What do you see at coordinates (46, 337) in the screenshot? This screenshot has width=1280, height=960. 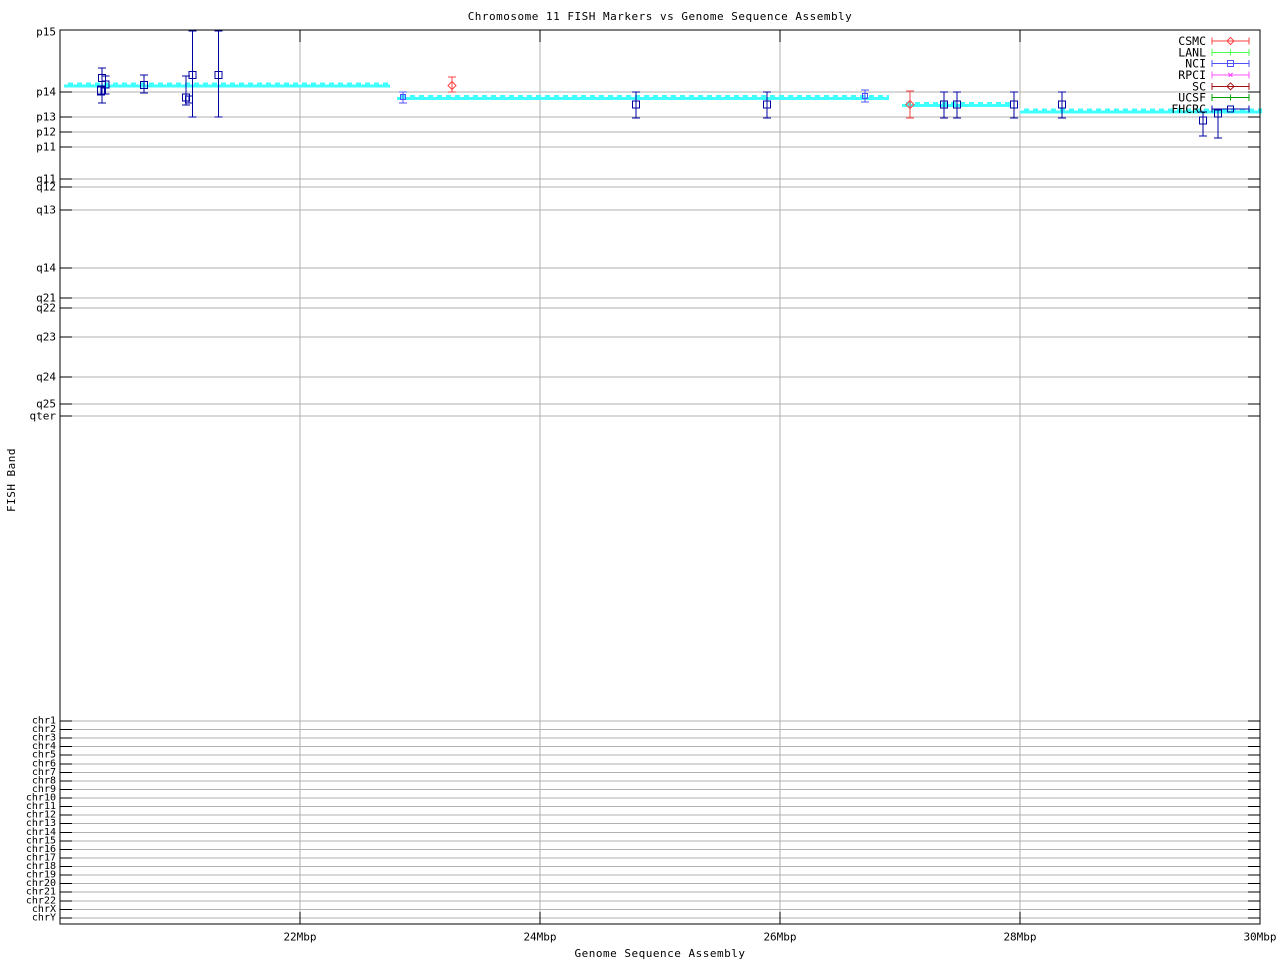 I see `y-tick-label: q23` at bounding box center [46, 337].